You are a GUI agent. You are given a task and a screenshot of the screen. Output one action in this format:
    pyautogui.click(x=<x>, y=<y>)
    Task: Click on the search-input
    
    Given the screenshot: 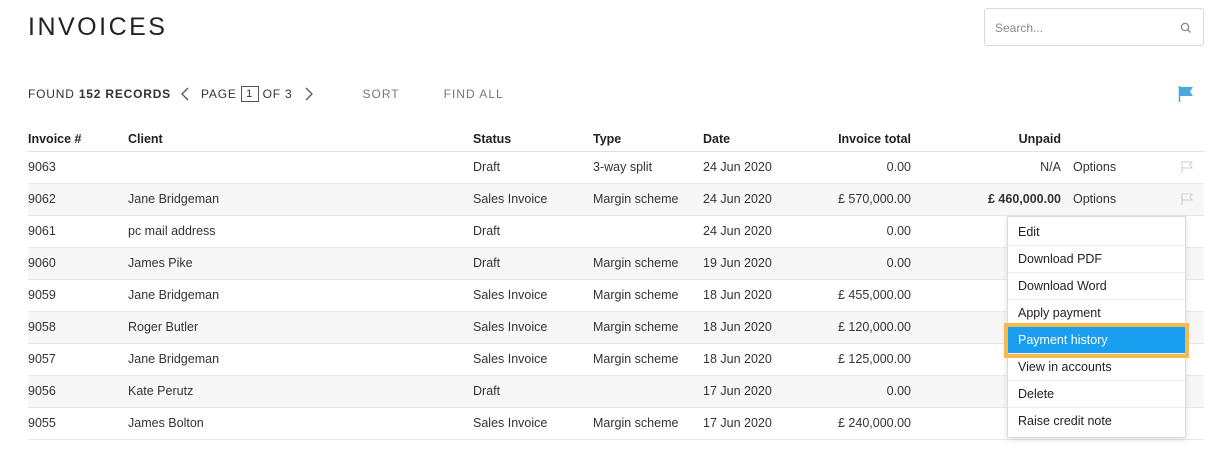 What is the action you would take?
    pyautogui.click(x=1085, y=28)
    